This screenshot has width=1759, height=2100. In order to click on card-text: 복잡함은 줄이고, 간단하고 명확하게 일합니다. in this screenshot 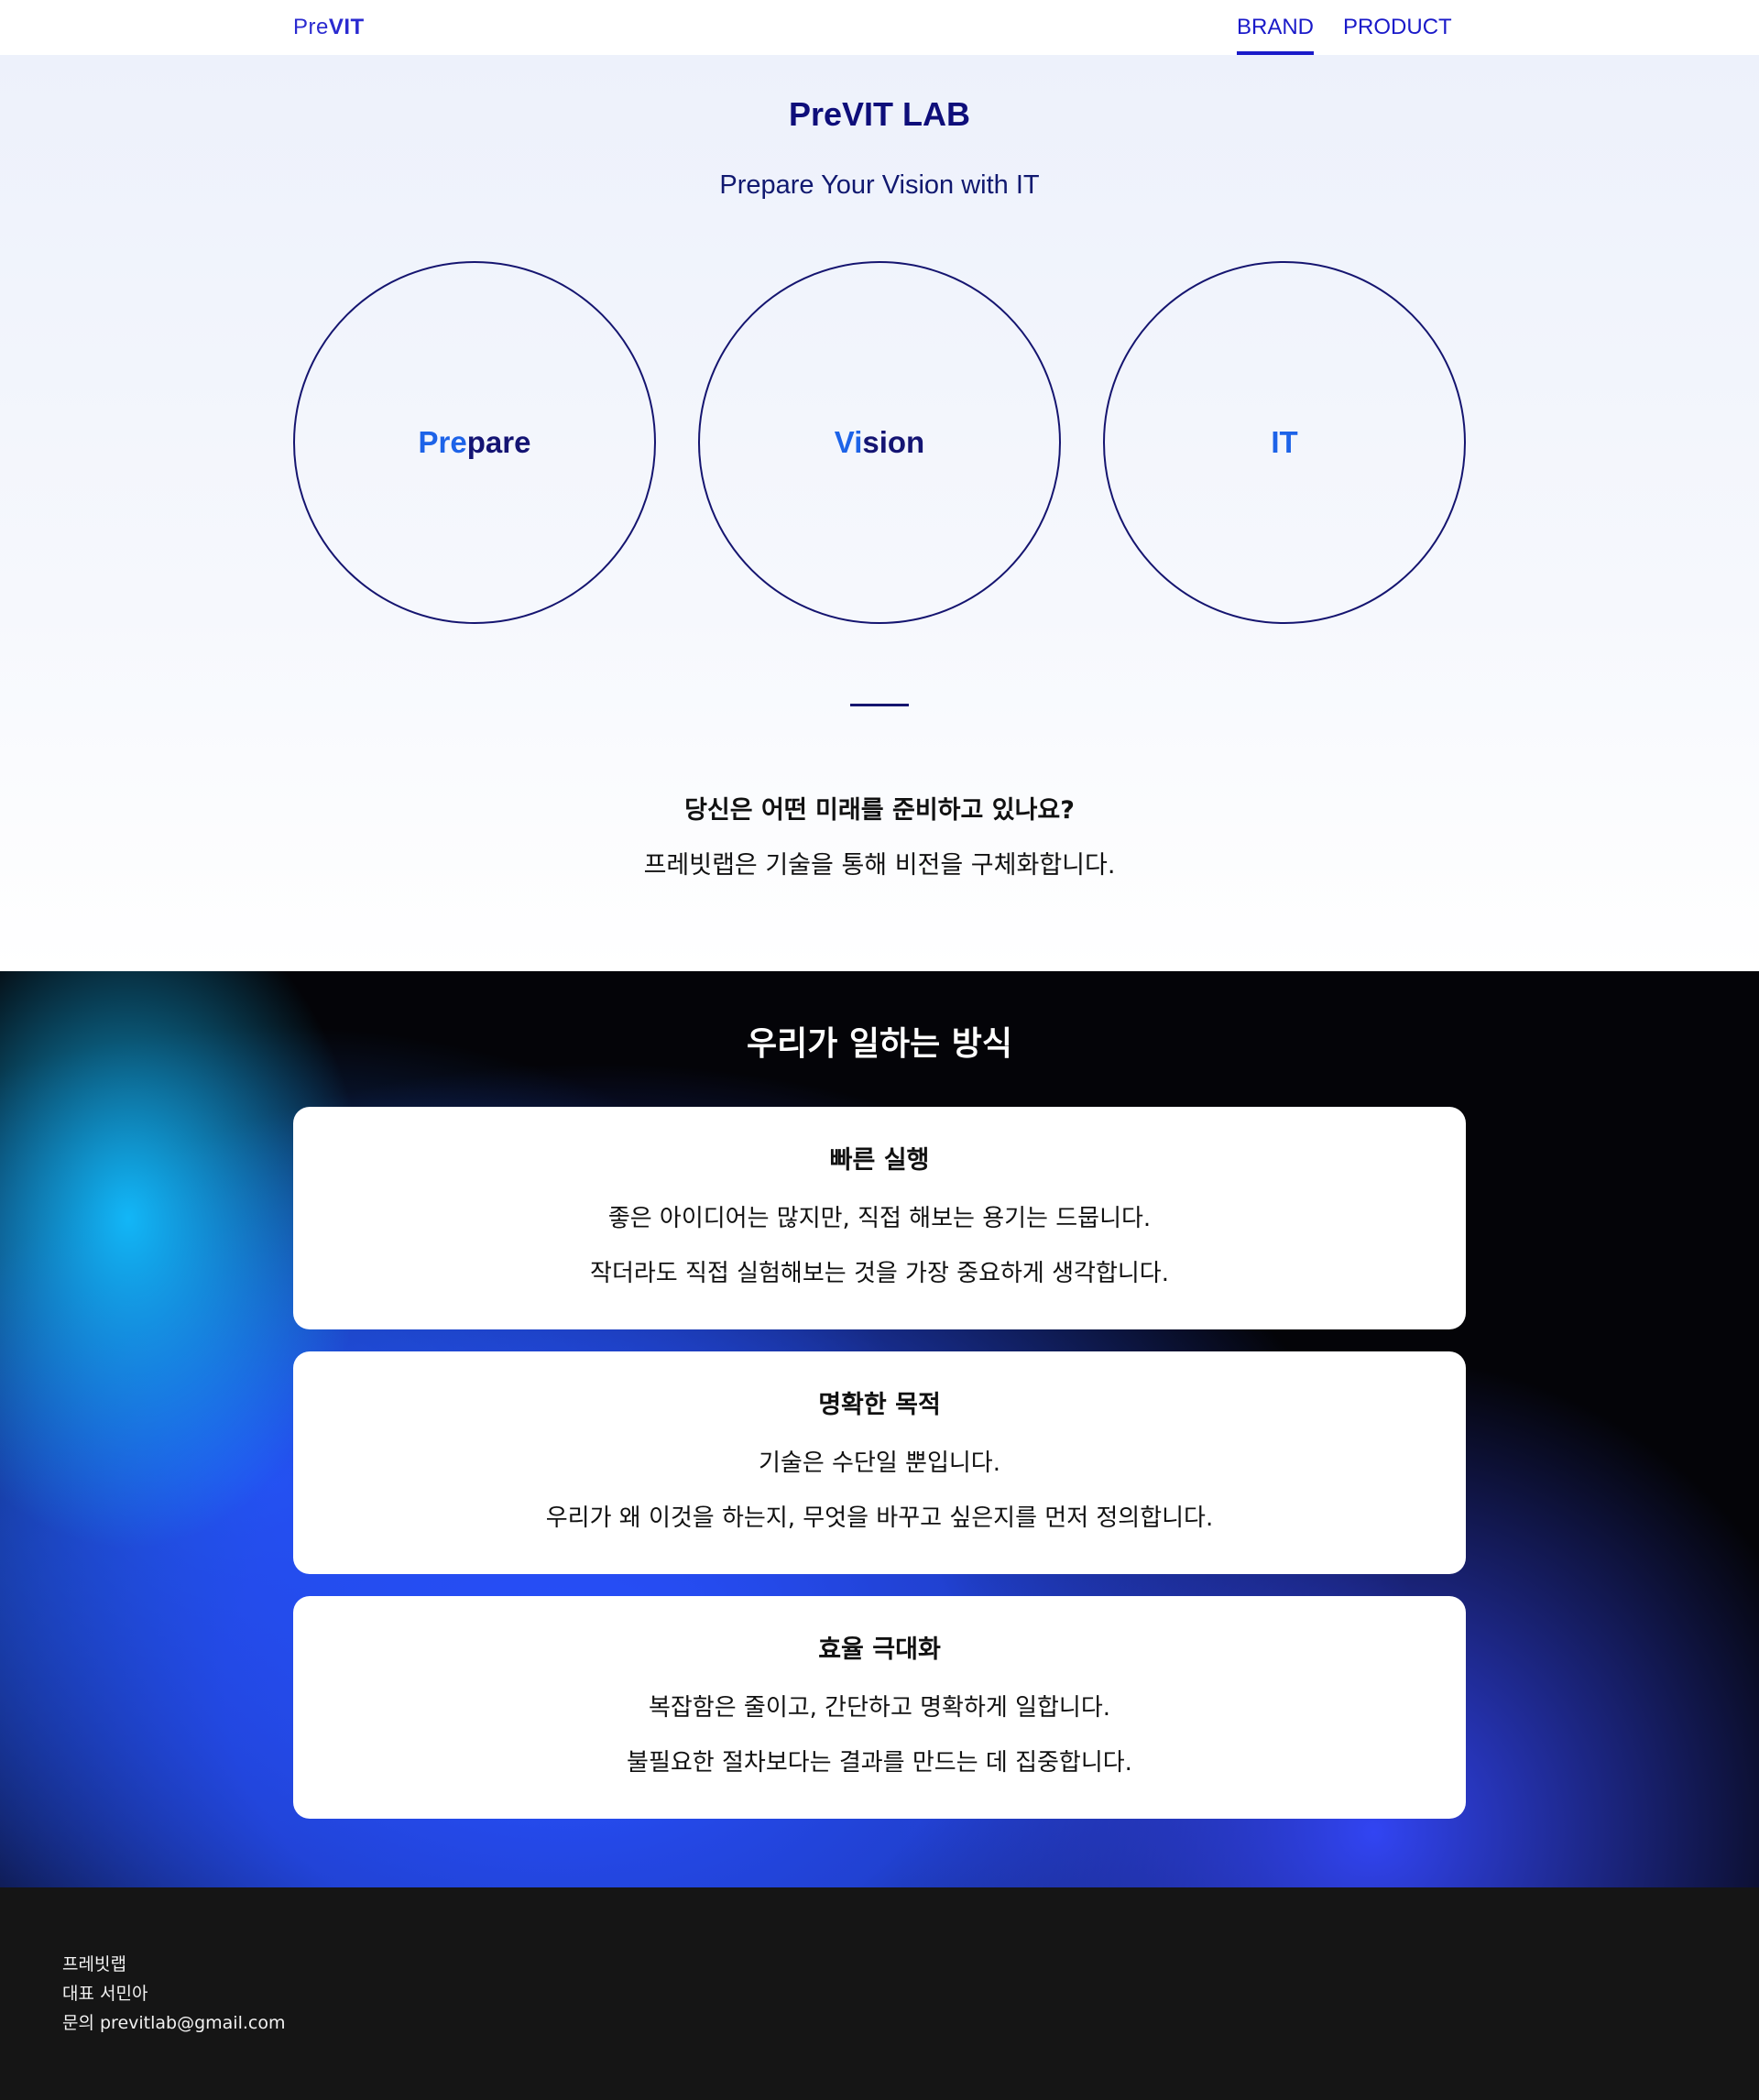, I will do `click(879, 1708)`.